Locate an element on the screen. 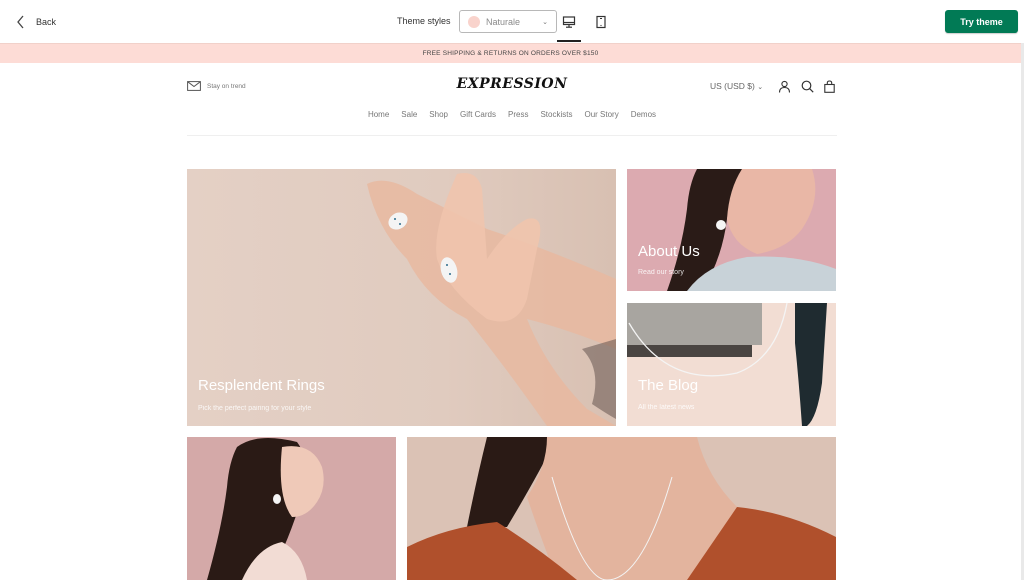  nav-demos: Demos is located at coordinates (643, 114).